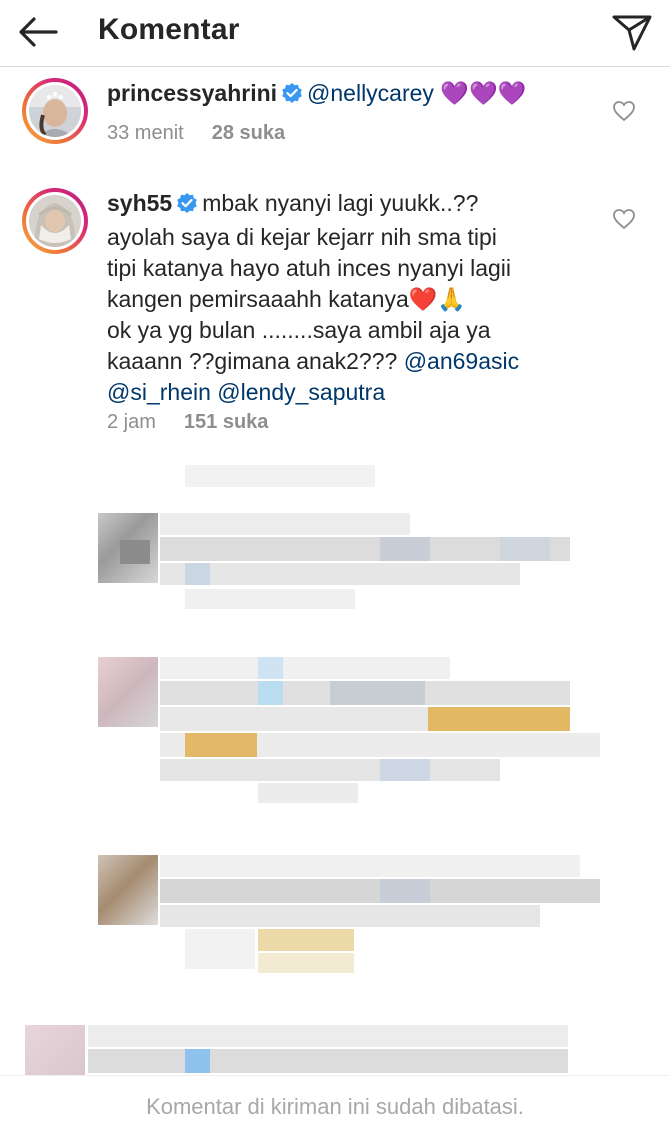 The height and width of the screenshot is (1144, 670). What do you see at coordinates (169, 29) in the screenshot?
I see `page-title: Komentar` at bounding box center [169, 29].